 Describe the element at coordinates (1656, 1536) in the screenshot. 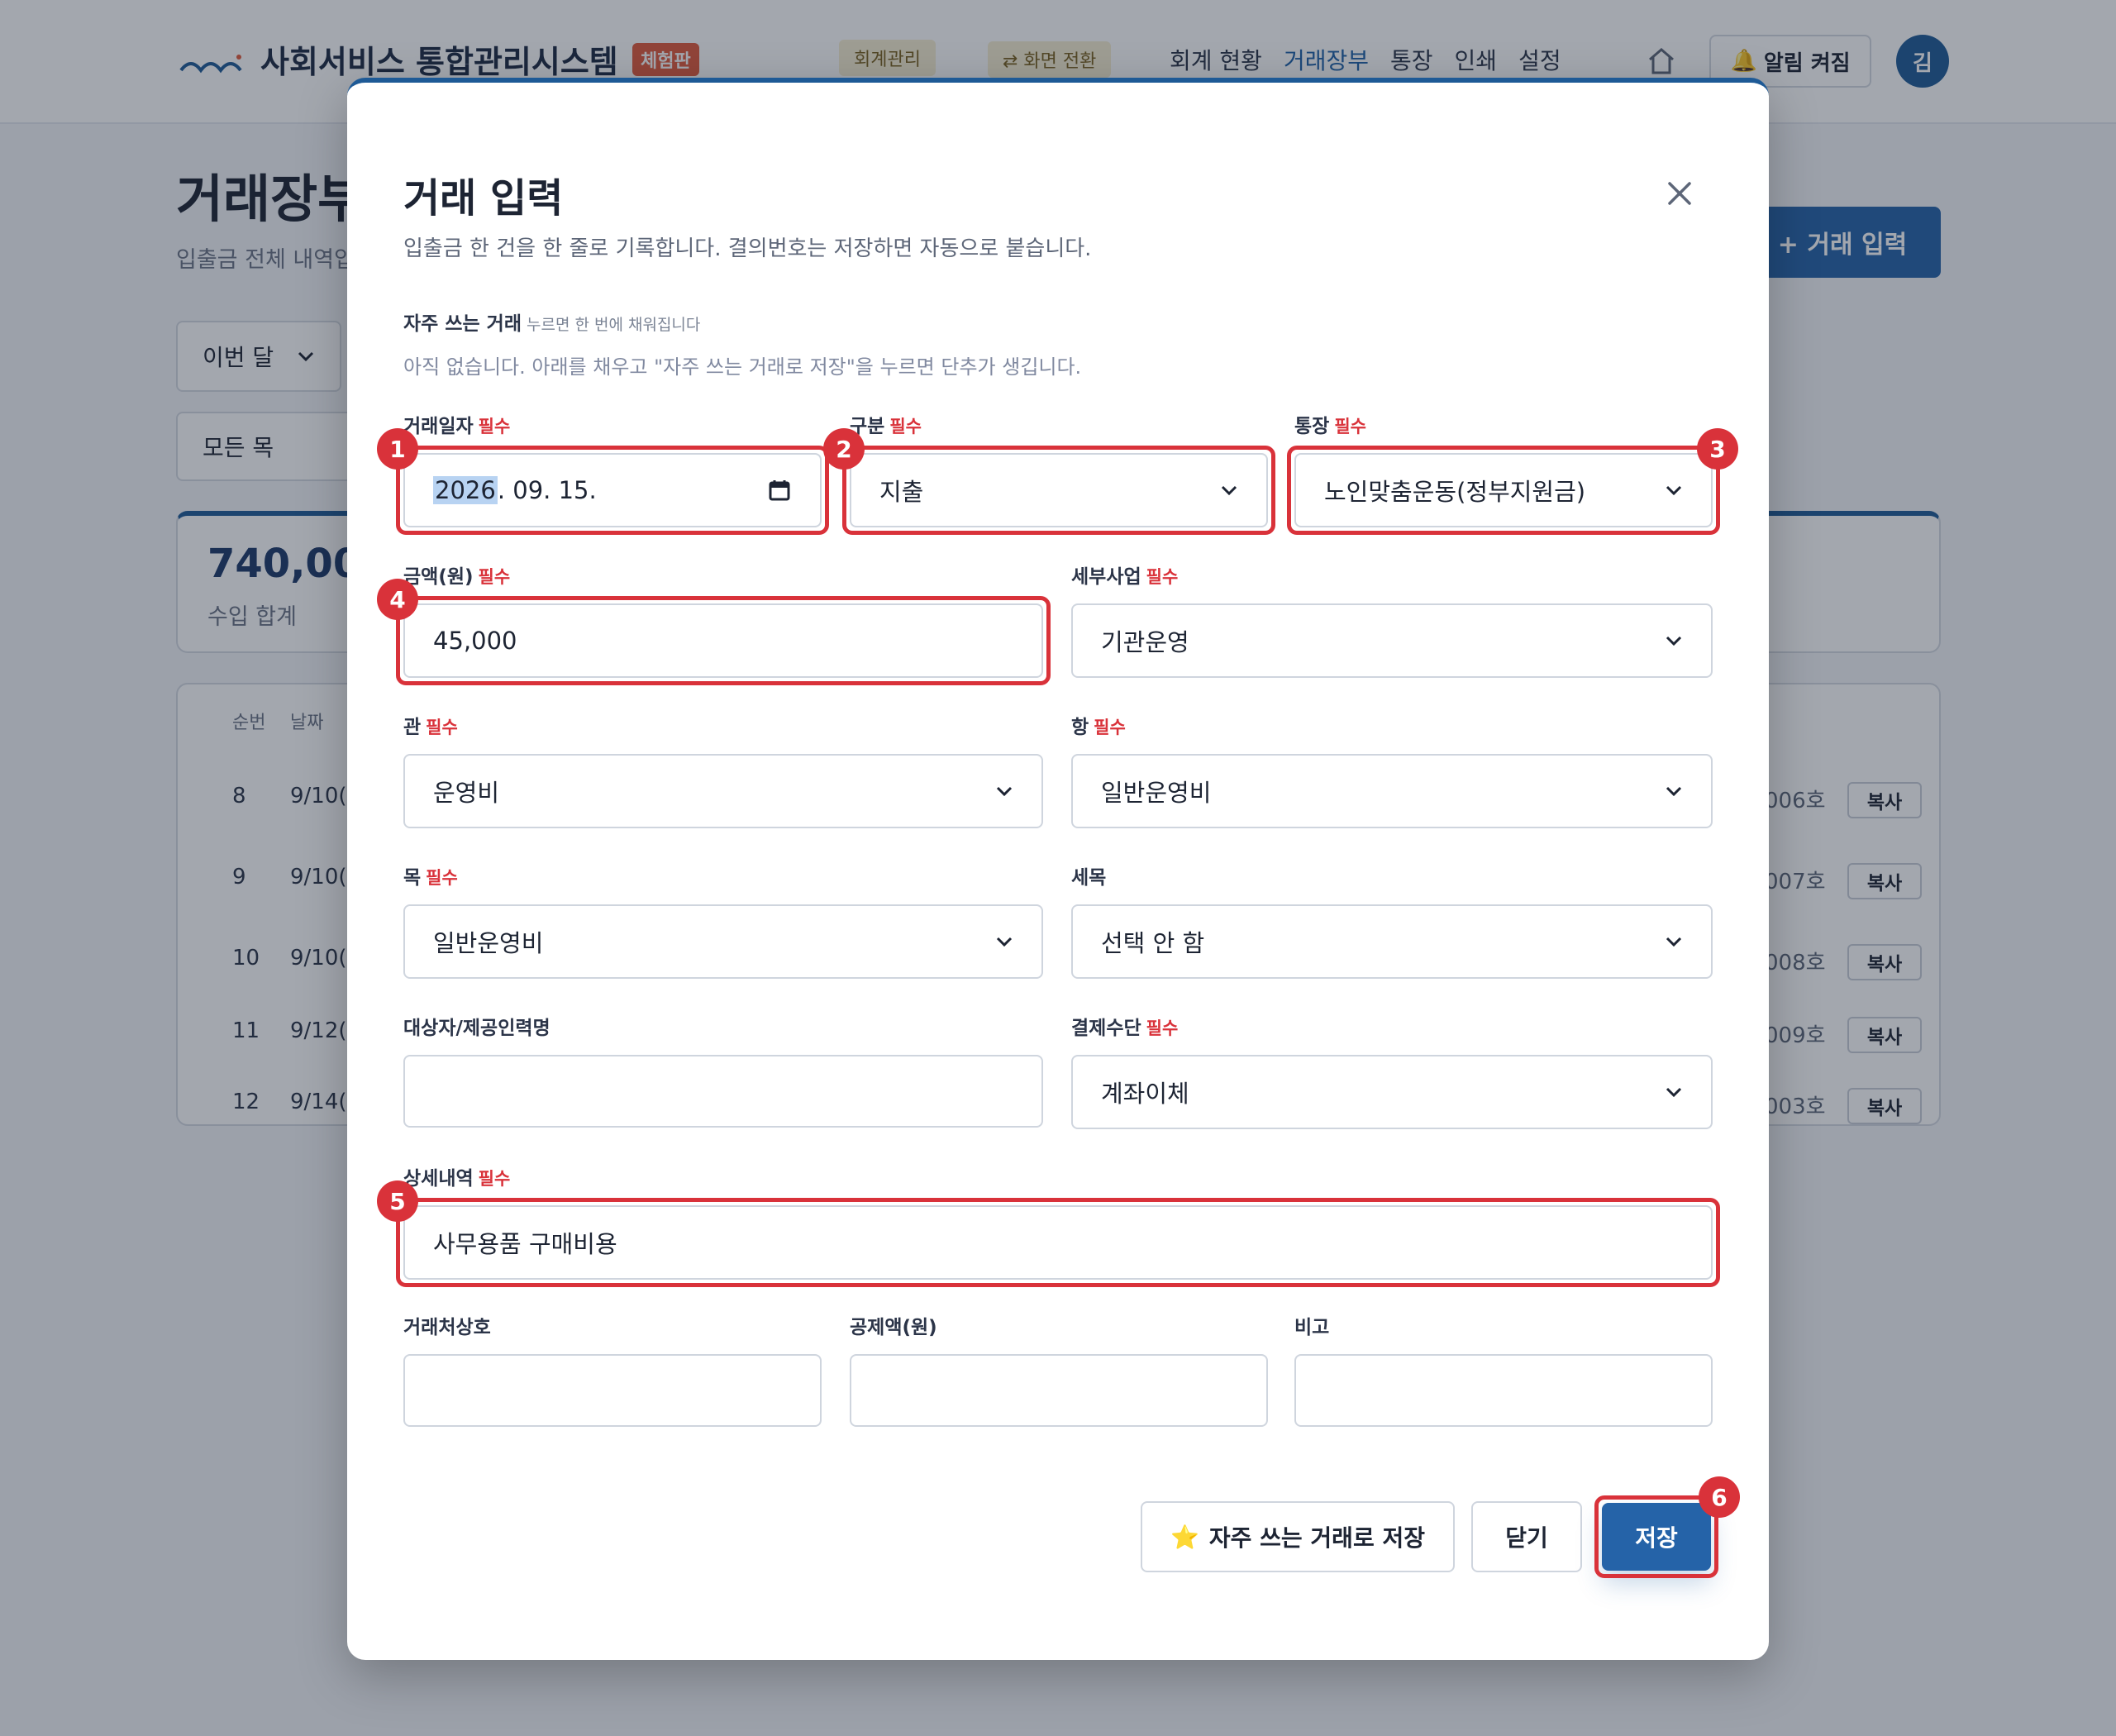

I see `highlight-box-save` at that location.